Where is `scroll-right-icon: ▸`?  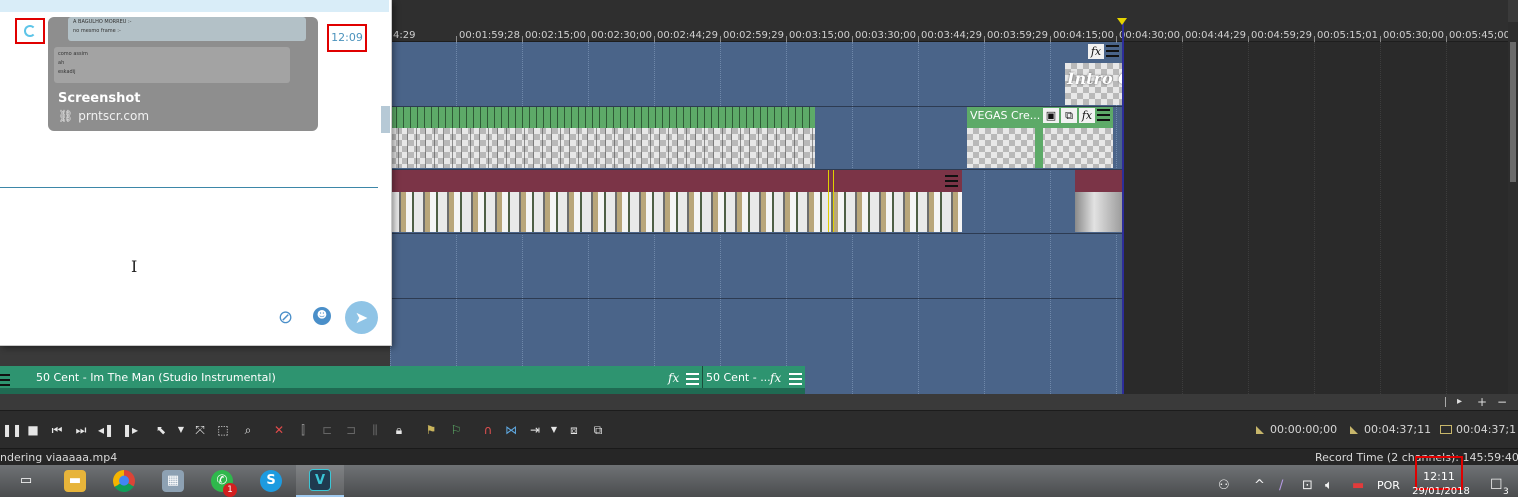
scroll-right-icon: ▸ is located at coordinates (1459, 401).